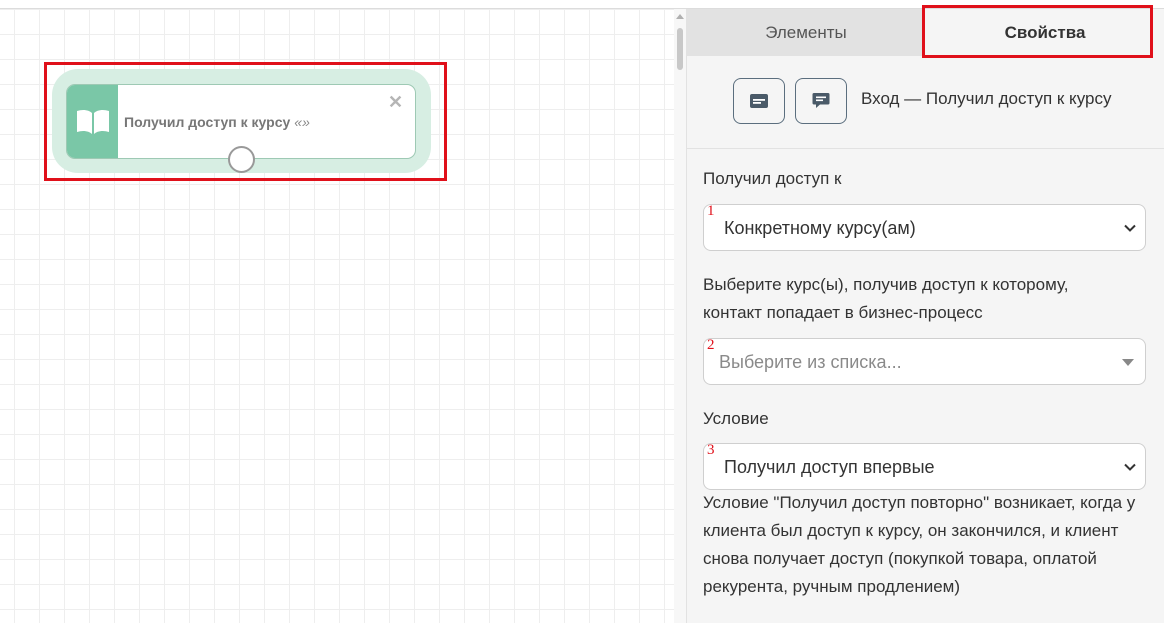  What do you see at coordinates (680, 316) in the screenshot?
I see `canvas-scrollbar` at bounding box center [680, 316].